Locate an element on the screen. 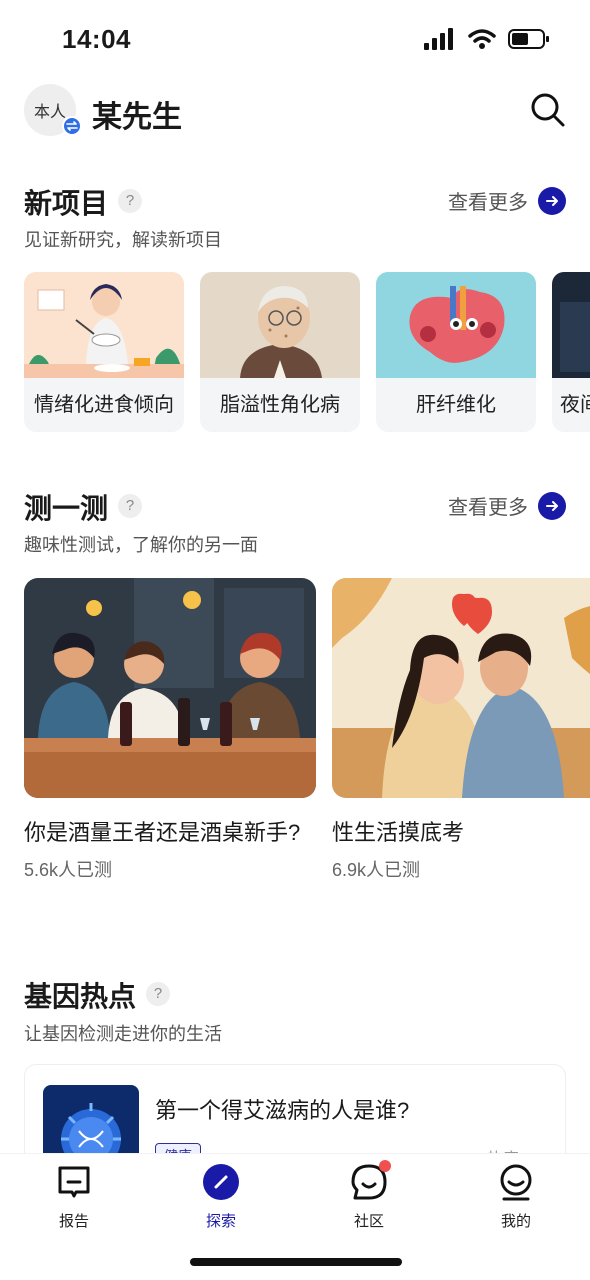  section-title-new-projects: 新项目 is located at coordinates (66, 203).